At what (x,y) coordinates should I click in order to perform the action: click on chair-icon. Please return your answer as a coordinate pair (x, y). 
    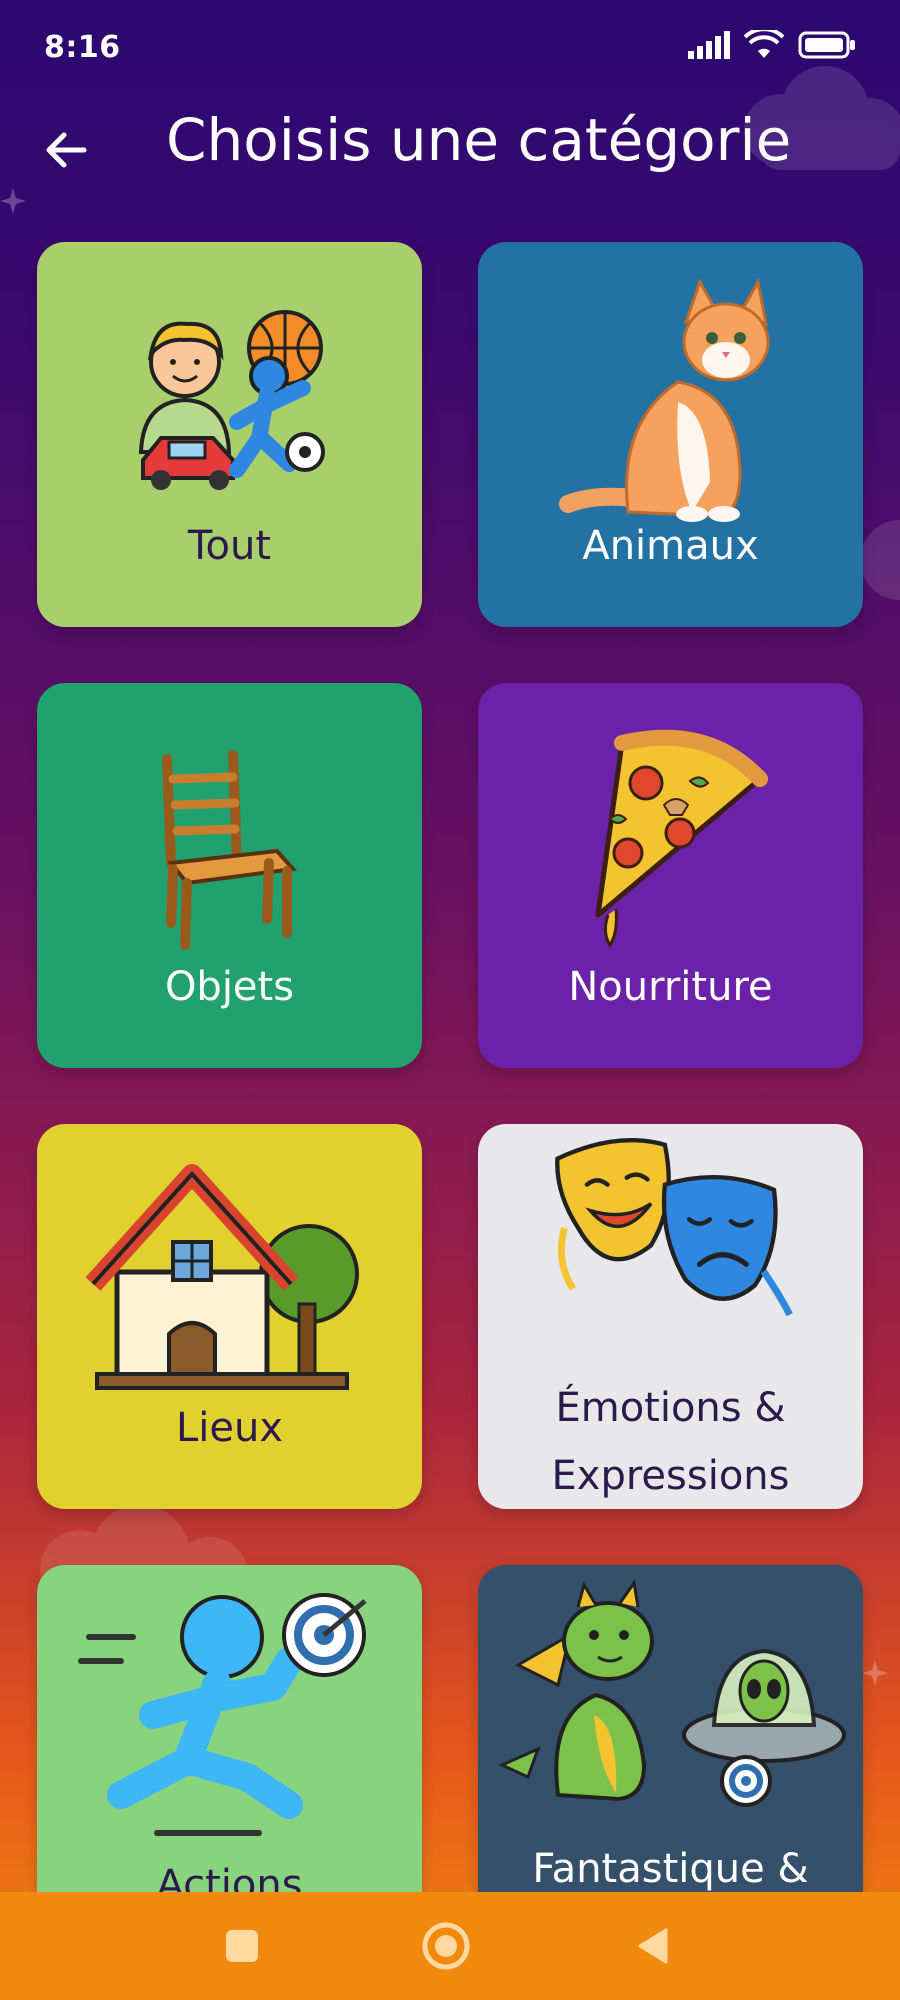
    Looking at the image, I should click on (229, 850).